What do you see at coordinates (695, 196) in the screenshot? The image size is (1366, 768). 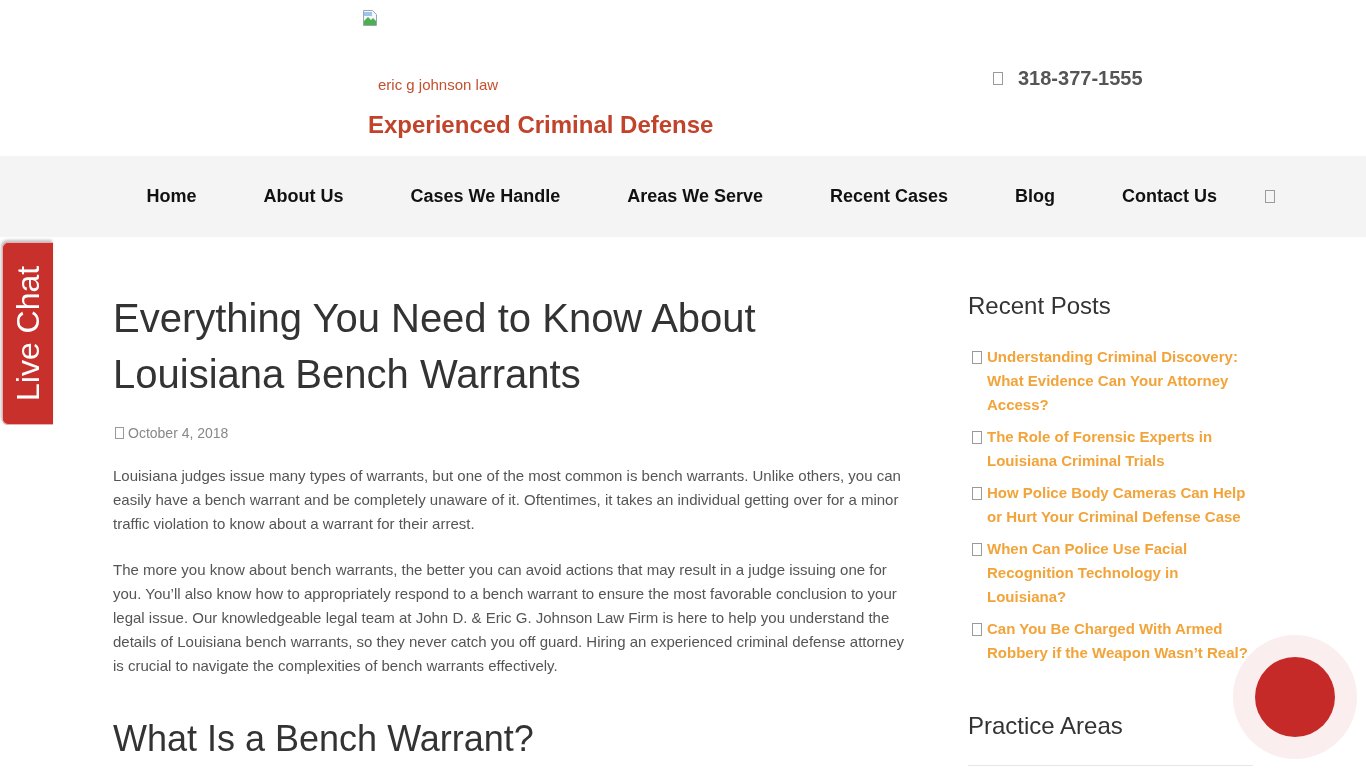 I see `nav-link: Areas We Serve` at bounding box center [695, 196].